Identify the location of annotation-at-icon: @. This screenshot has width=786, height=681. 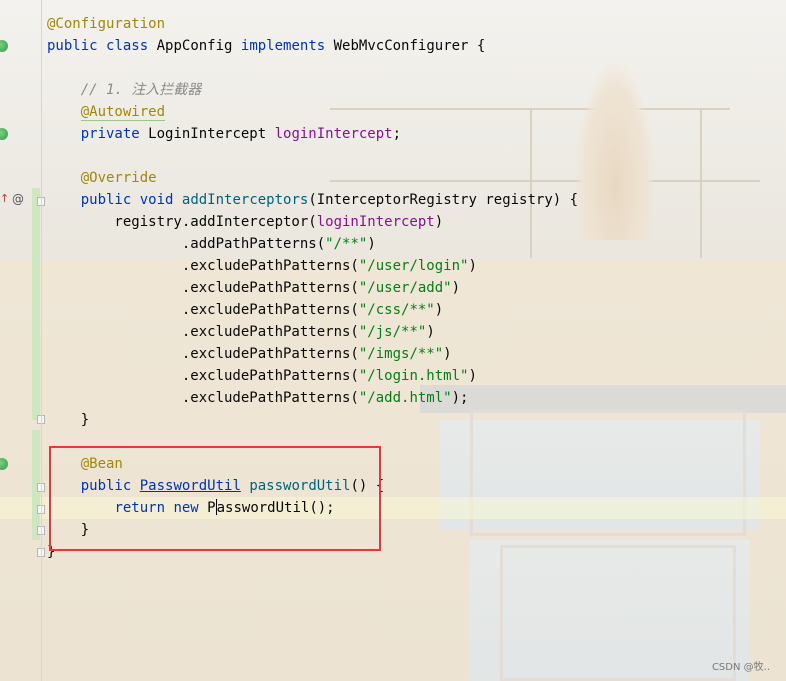
(18, 199).